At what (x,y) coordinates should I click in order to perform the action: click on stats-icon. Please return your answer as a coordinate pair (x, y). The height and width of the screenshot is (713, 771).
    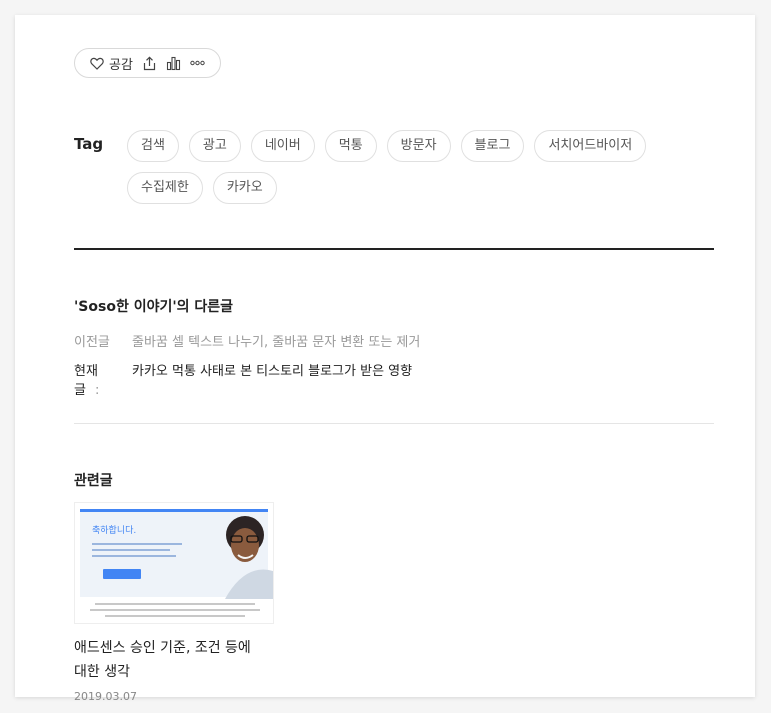
    Looking at the image, I should click on (173, 63).